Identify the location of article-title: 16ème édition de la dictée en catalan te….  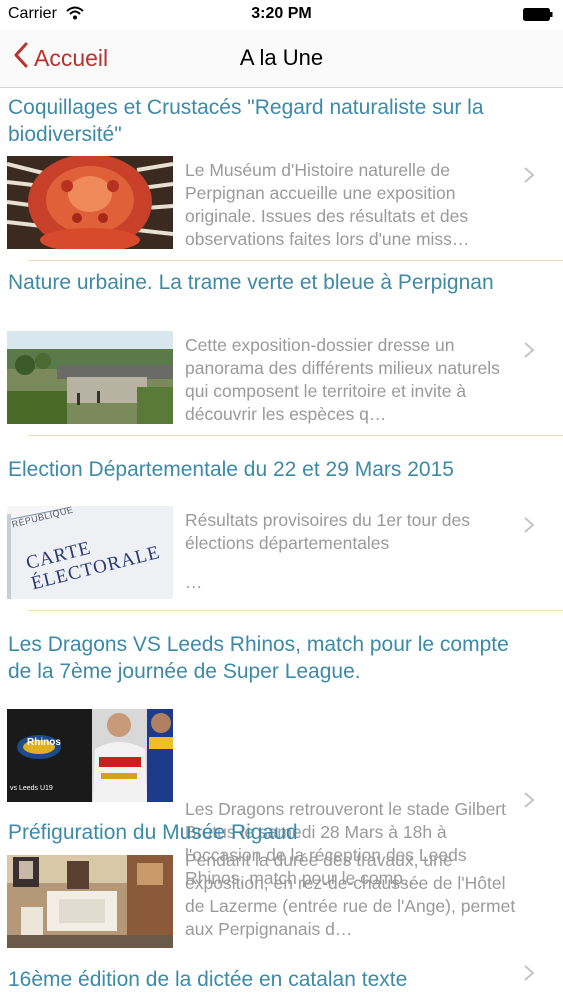
(268, 979).